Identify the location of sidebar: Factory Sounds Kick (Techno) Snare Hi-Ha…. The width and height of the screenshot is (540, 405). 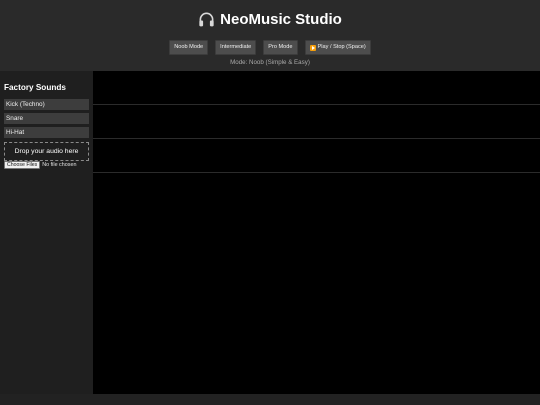
(46, 232).